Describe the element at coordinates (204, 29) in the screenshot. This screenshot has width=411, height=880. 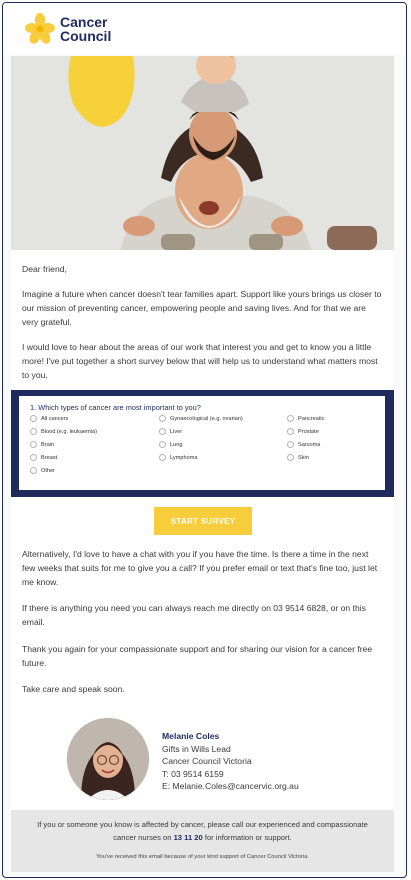
I see `email-header: Cancer Council` at that location.